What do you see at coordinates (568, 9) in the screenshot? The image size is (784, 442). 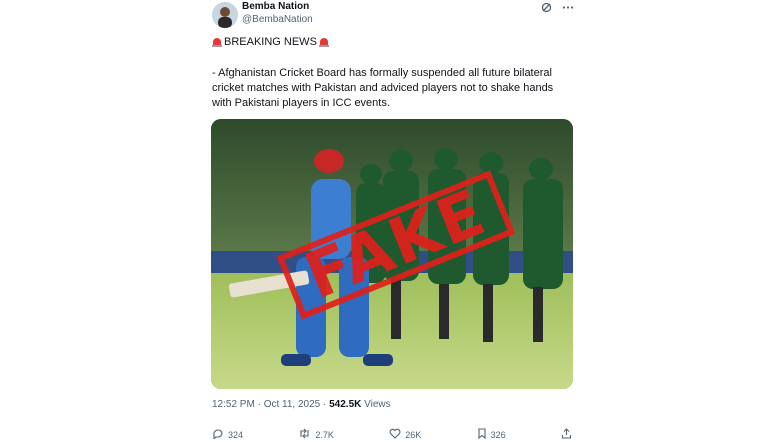 I see `more-options-icon` at bounding box center [568, 9].